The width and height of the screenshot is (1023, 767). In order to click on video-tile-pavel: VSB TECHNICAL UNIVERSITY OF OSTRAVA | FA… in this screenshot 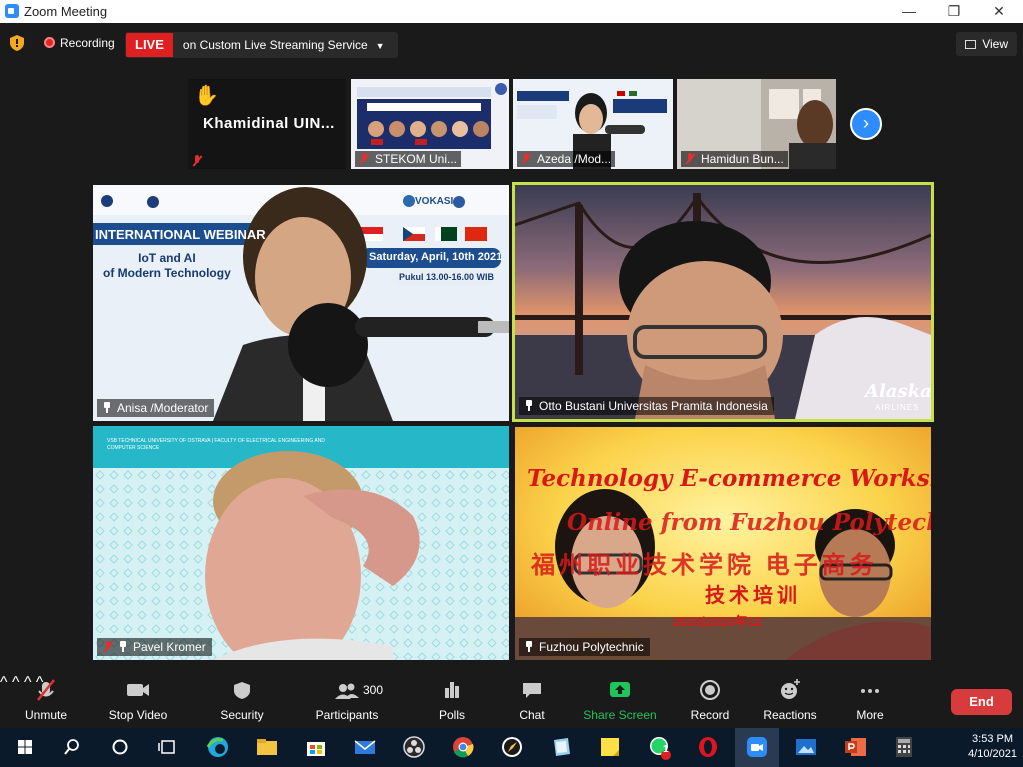, I will do `click(301, 543)`.